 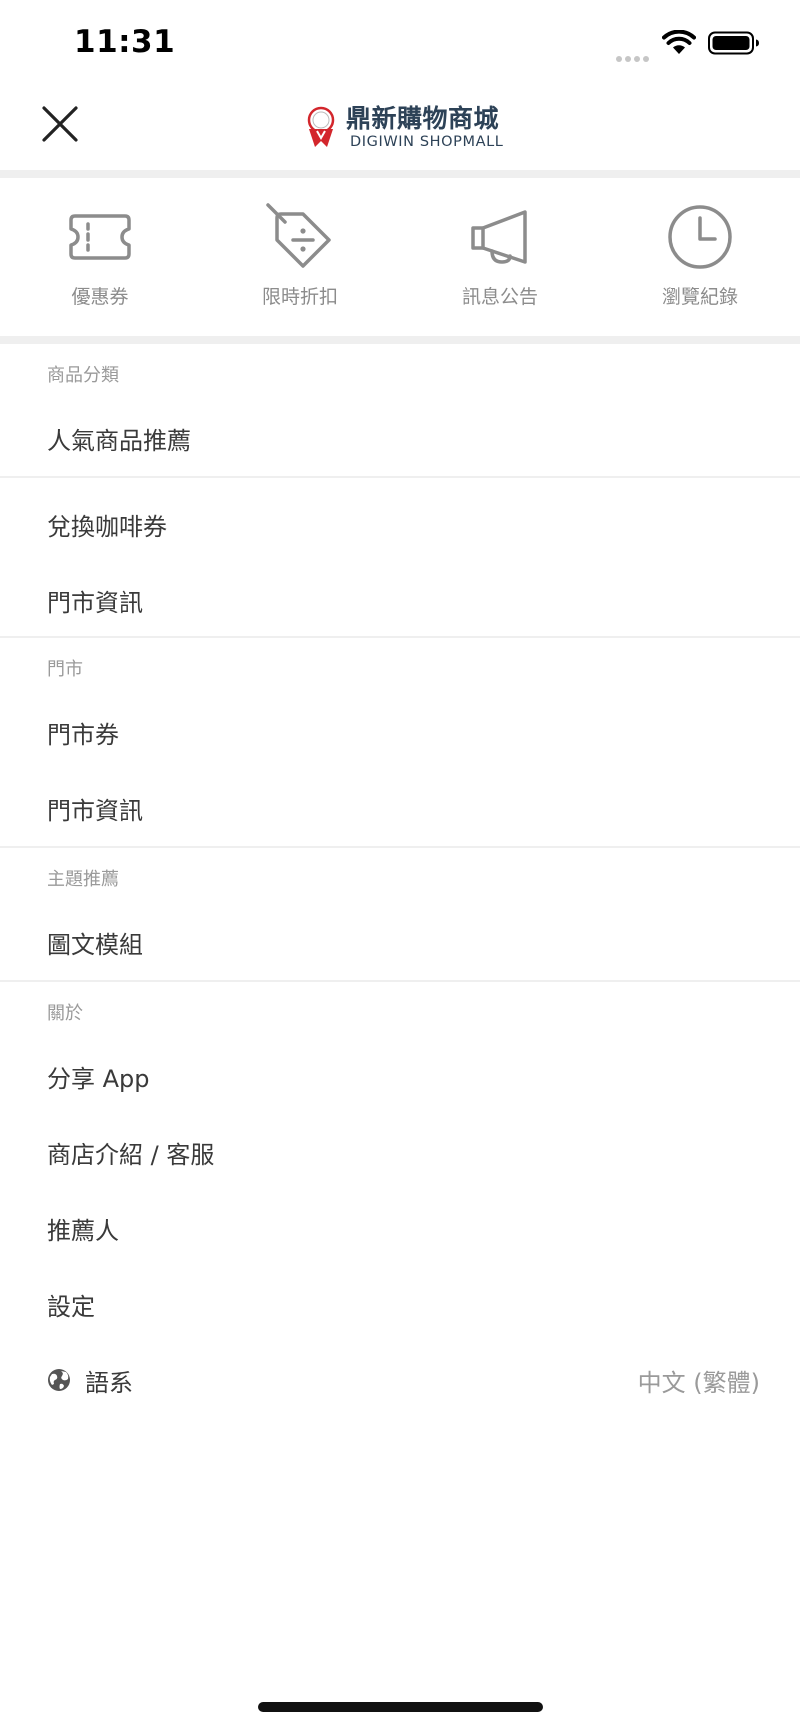 I want to click on language-label: 語系, so click(x=109, y=1382).